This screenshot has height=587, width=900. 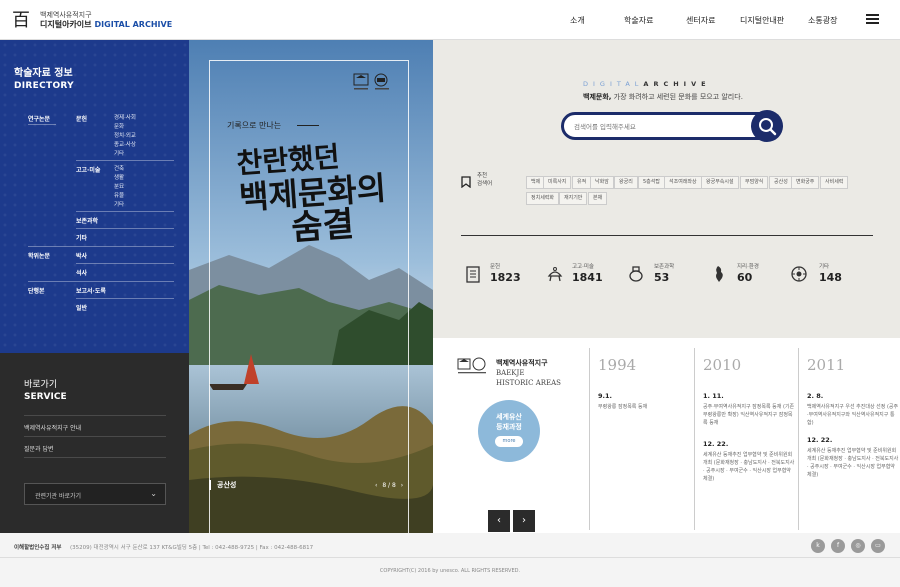 I want to click on hero-calligraphy: 찬란했던 백제문화의 숨결, so click(x=313, y=193).